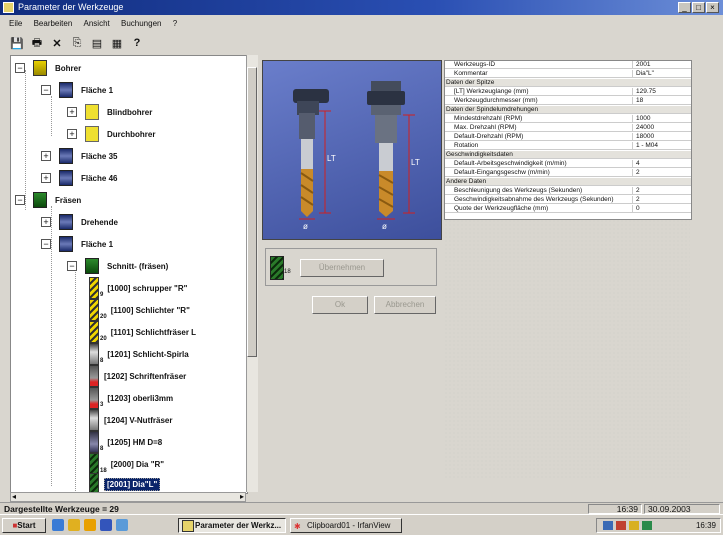 This screenshot has width=723, height=535. Describe the element at coordinates (568, 146) in the screenshot. I see `property-row: Rotation 1 - M04` at that location.